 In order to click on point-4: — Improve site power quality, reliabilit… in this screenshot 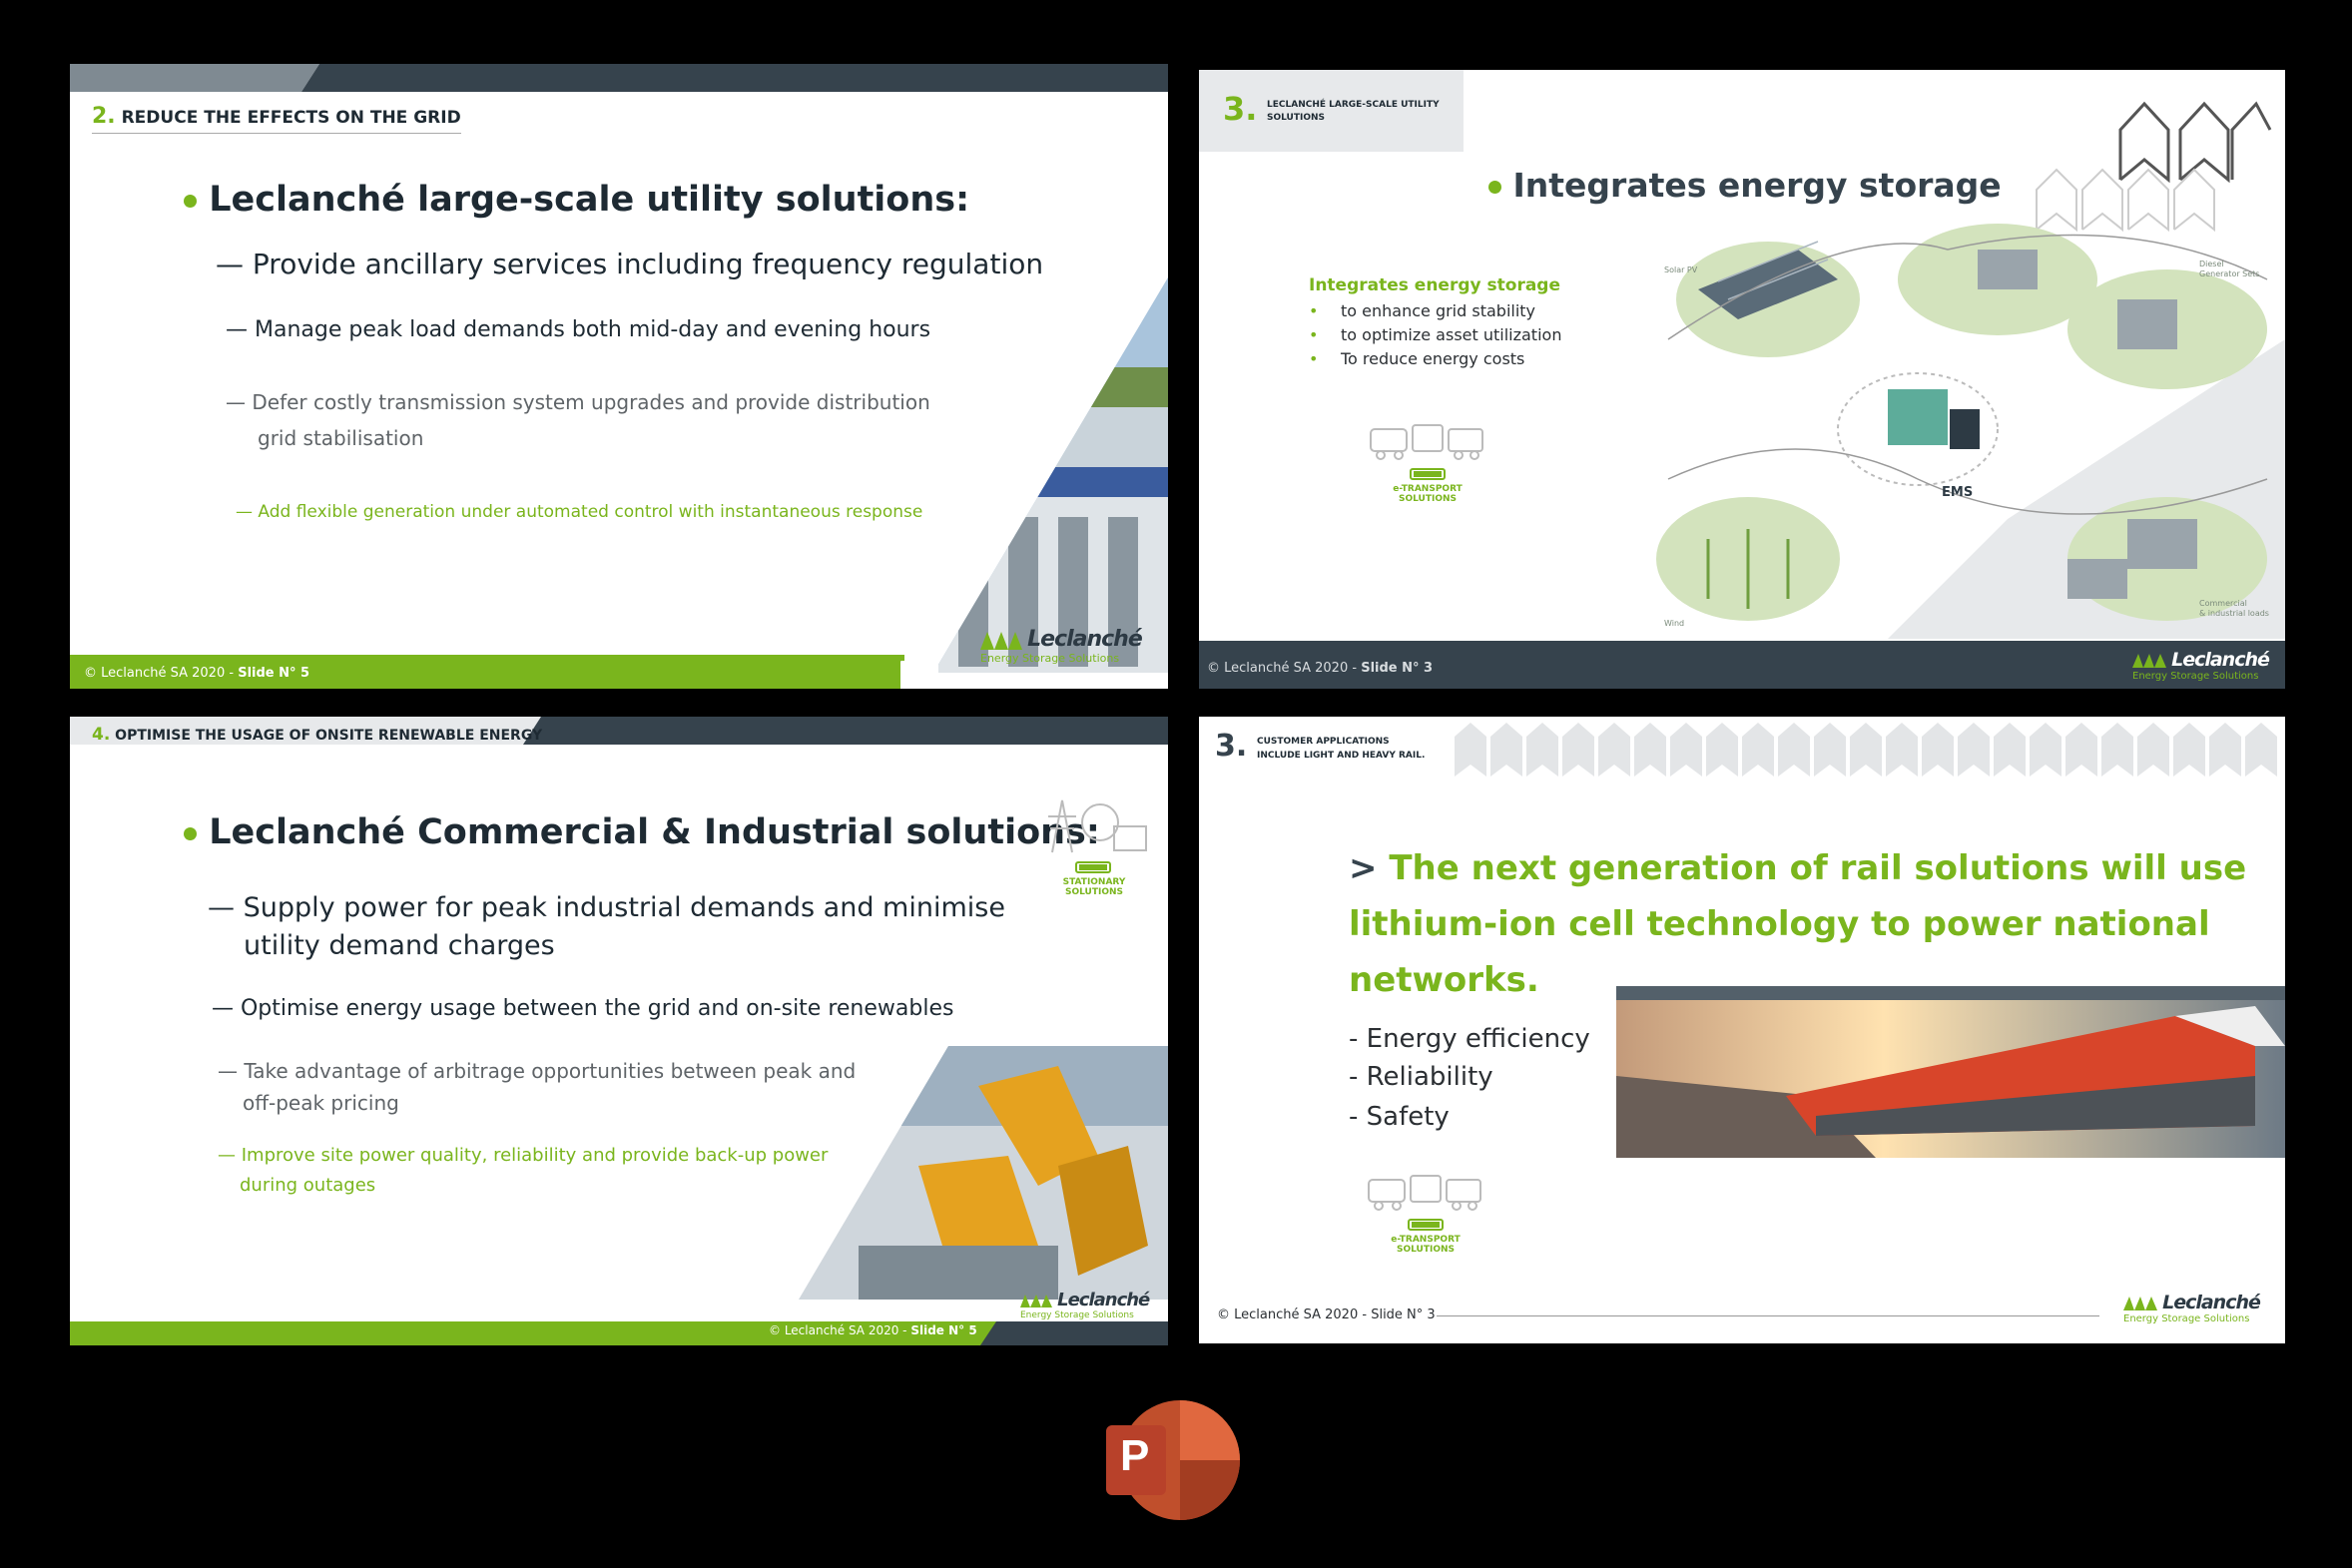, I will do `click(523, 1155)`.